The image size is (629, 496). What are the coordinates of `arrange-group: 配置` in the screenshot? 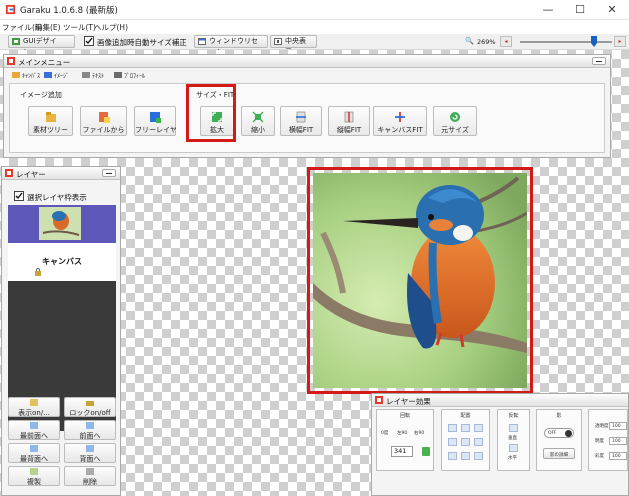 It's located at (465, 440).